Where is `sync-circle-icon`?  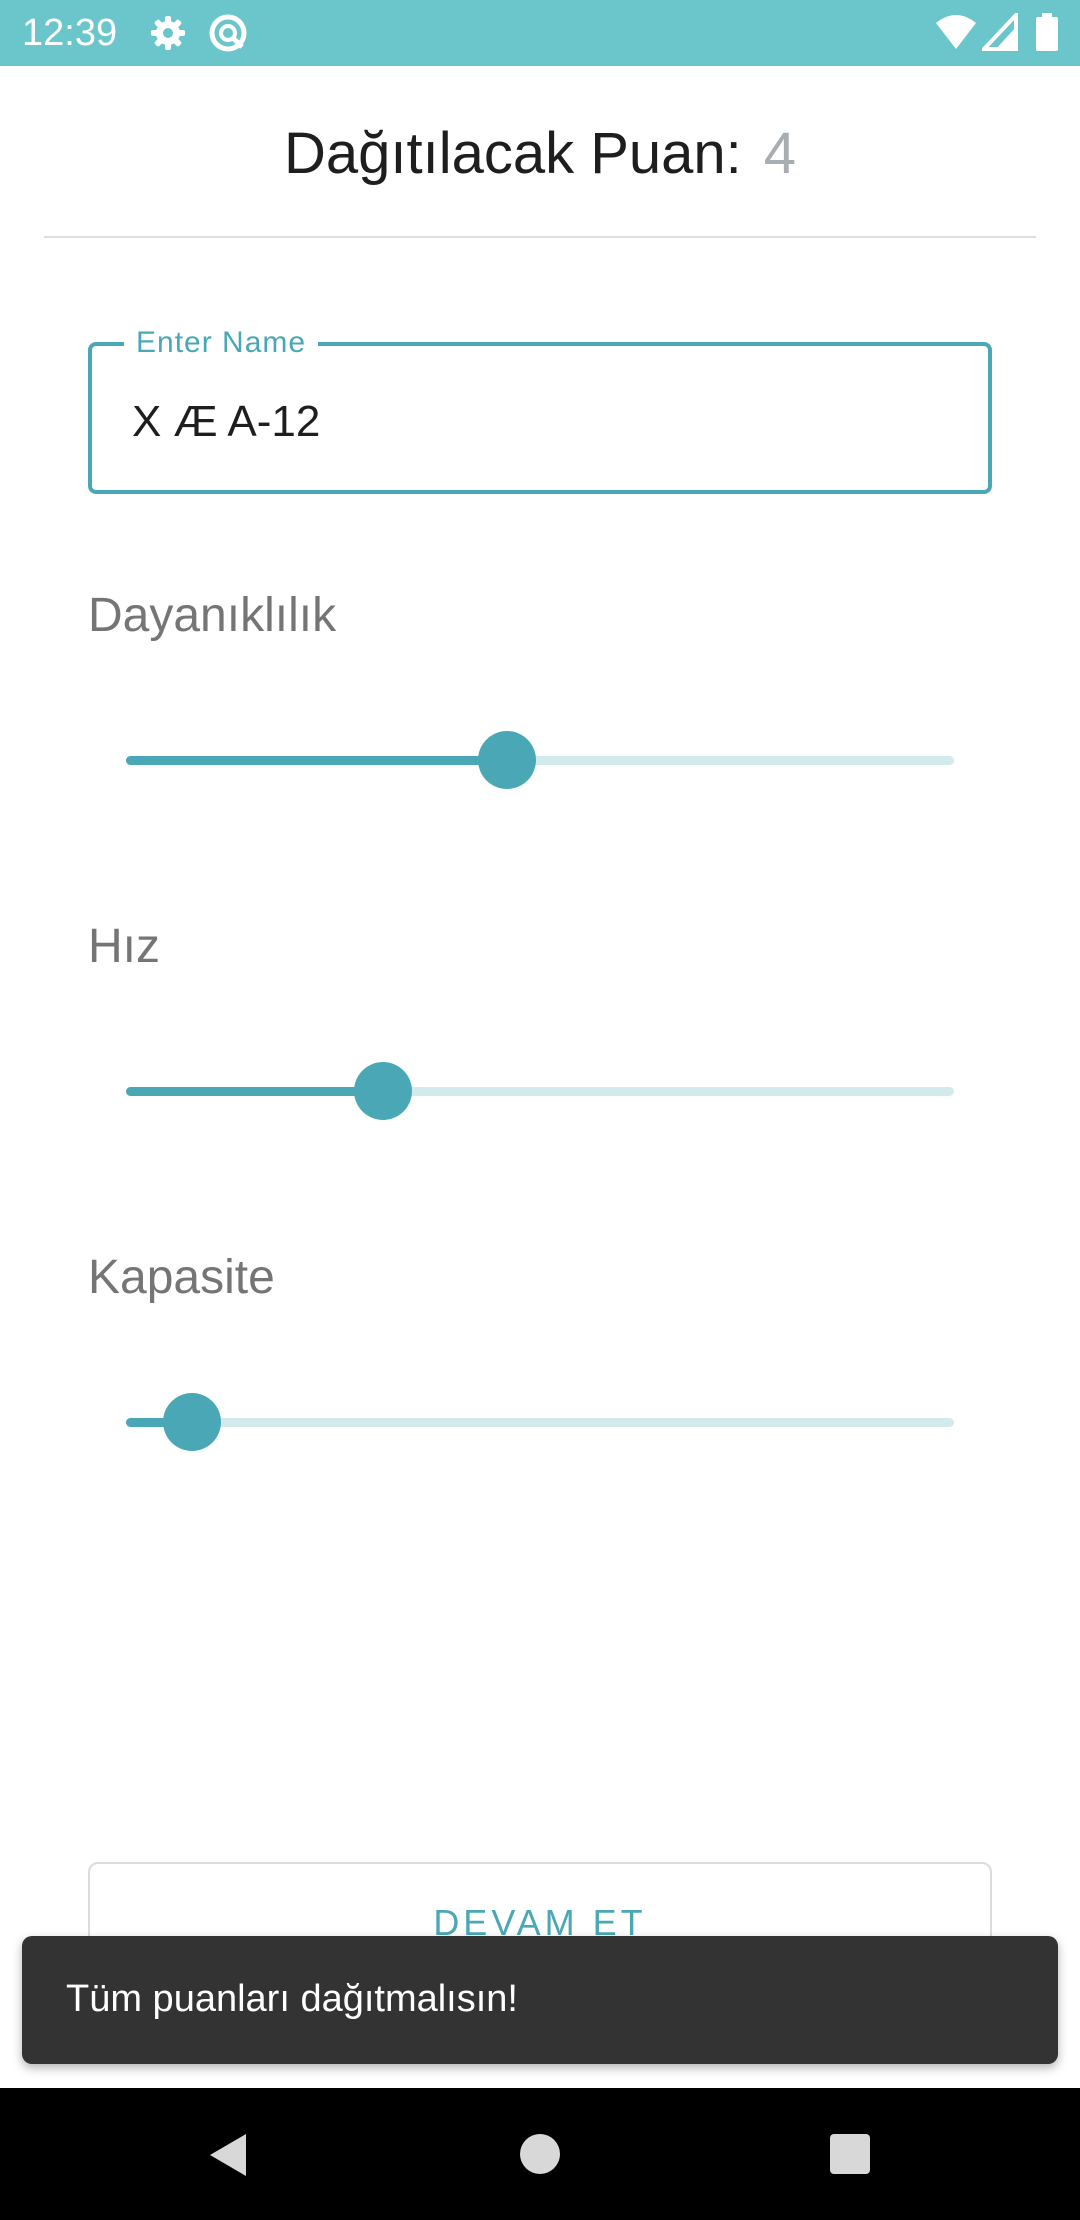
sync-circle-icon is located at coordinates (228, 33).